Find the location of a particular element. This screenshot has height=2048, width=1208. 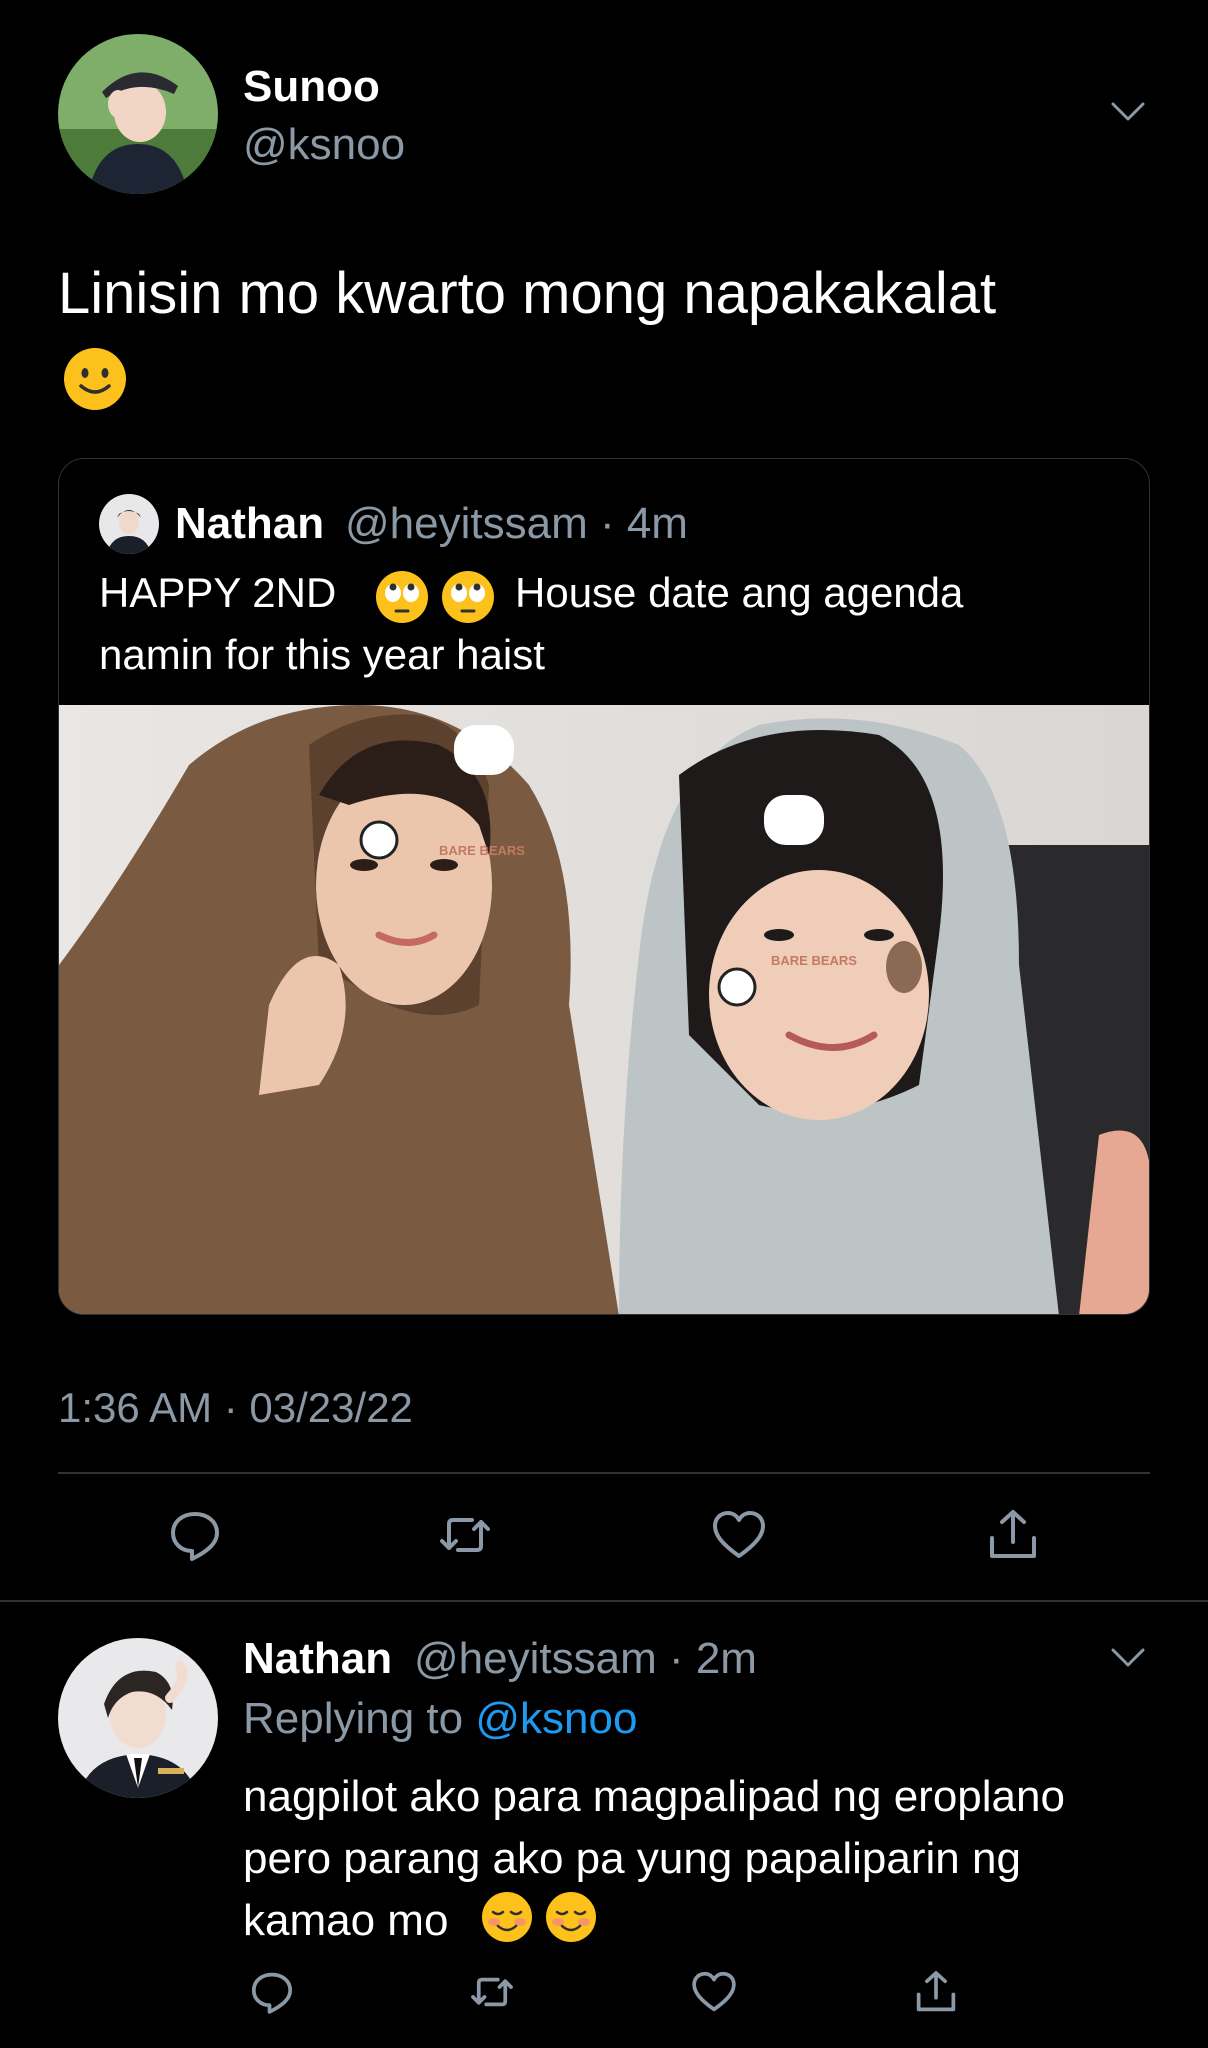

reply-author-handle: @heyitssam · 2m is located at coordinates (585, 1659).